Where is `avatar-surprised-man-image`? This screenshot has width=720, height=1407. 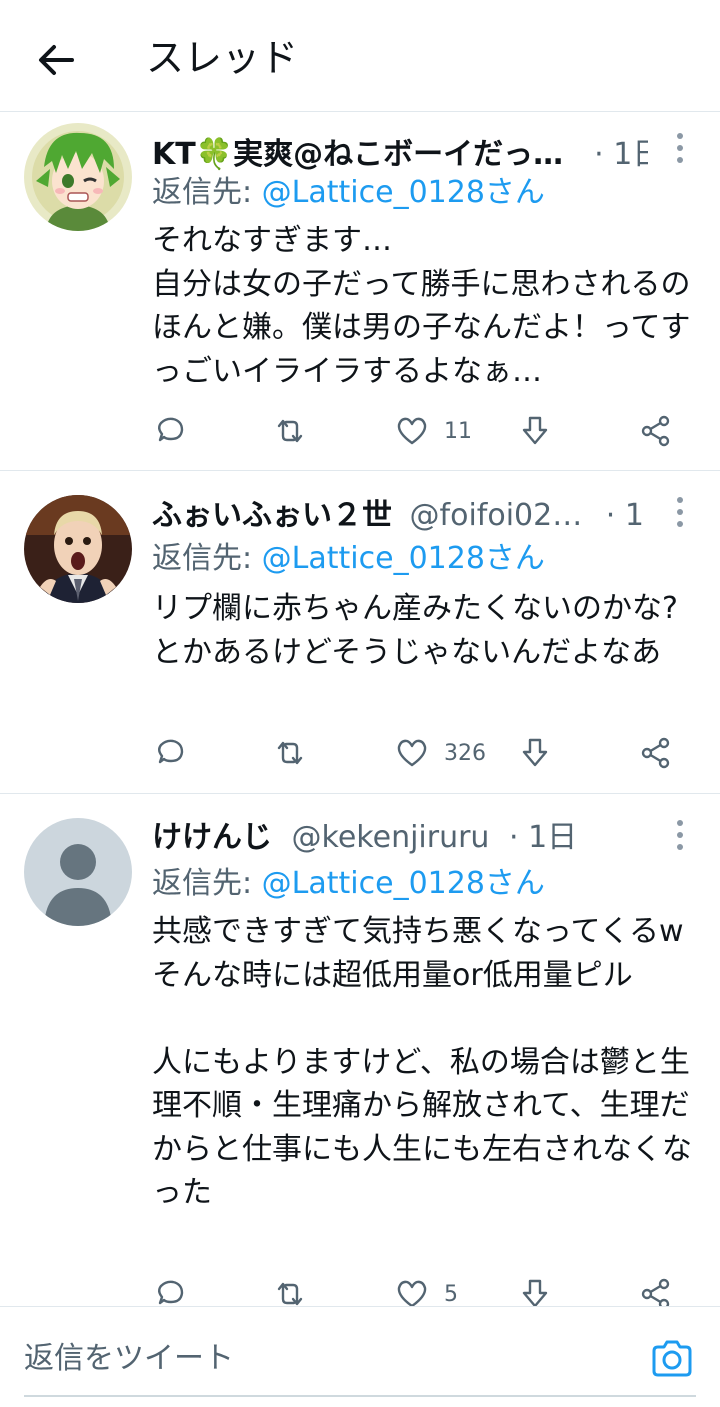 avatar-surprised-man-image is located at coordinates (78, 549).